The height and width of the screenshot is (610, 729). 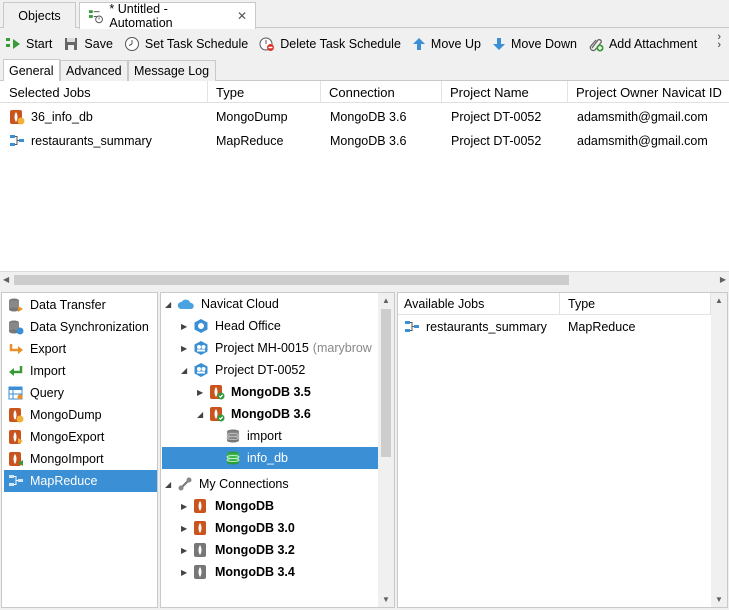 What do you see at coordinates (330, 44) in the screenshot?
I see `delete-task-schedule-button: Delete Task Schedule` at bounding box center [330, 44].